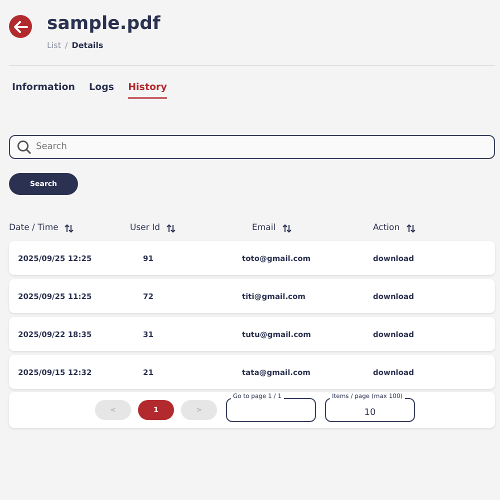  What do you see at coordinates (145, 228) in the screenshot?
I see `column-header: User Id` at bounding box center [145, 228].